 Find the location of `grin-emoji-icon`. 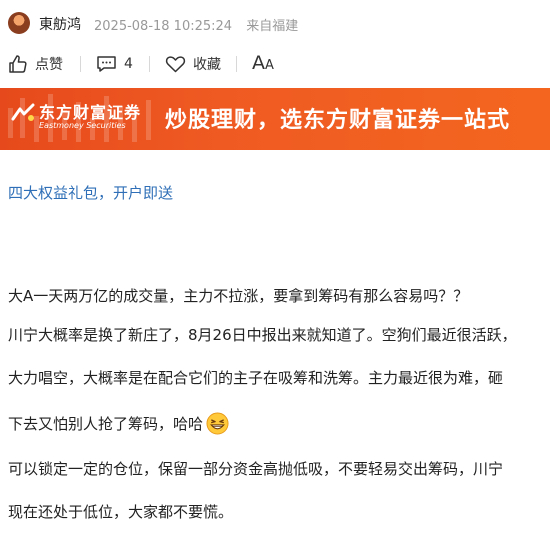

grin-emoji-icon is located at coordinates (217, 423).